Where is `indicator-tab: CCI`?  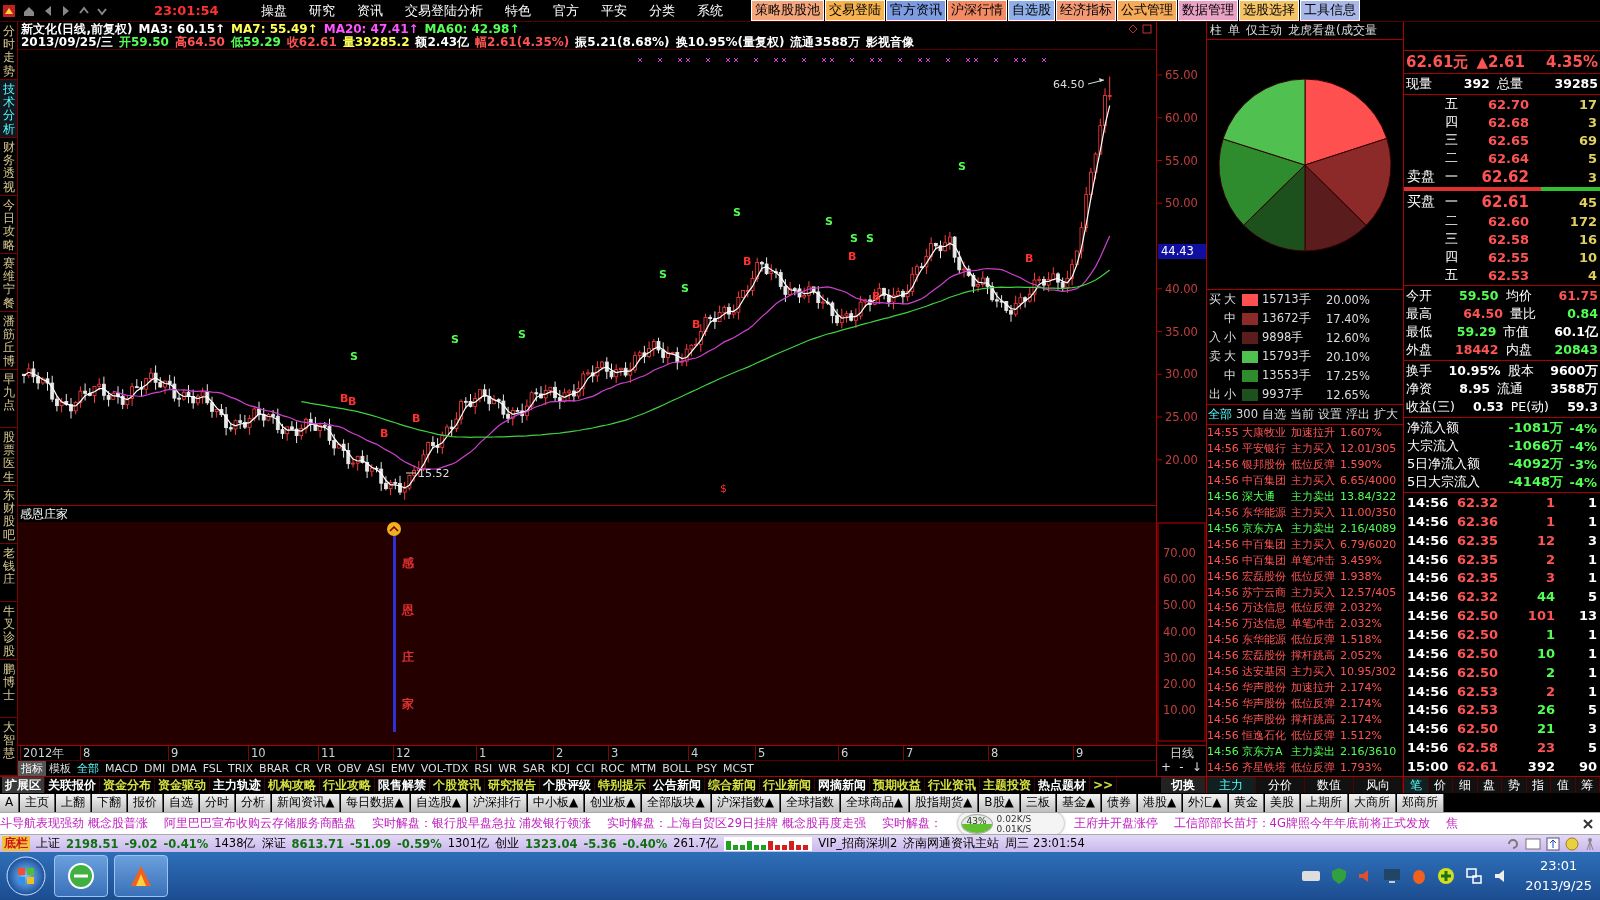 indicator-tab: CCI is located at coordinates (585, 768).